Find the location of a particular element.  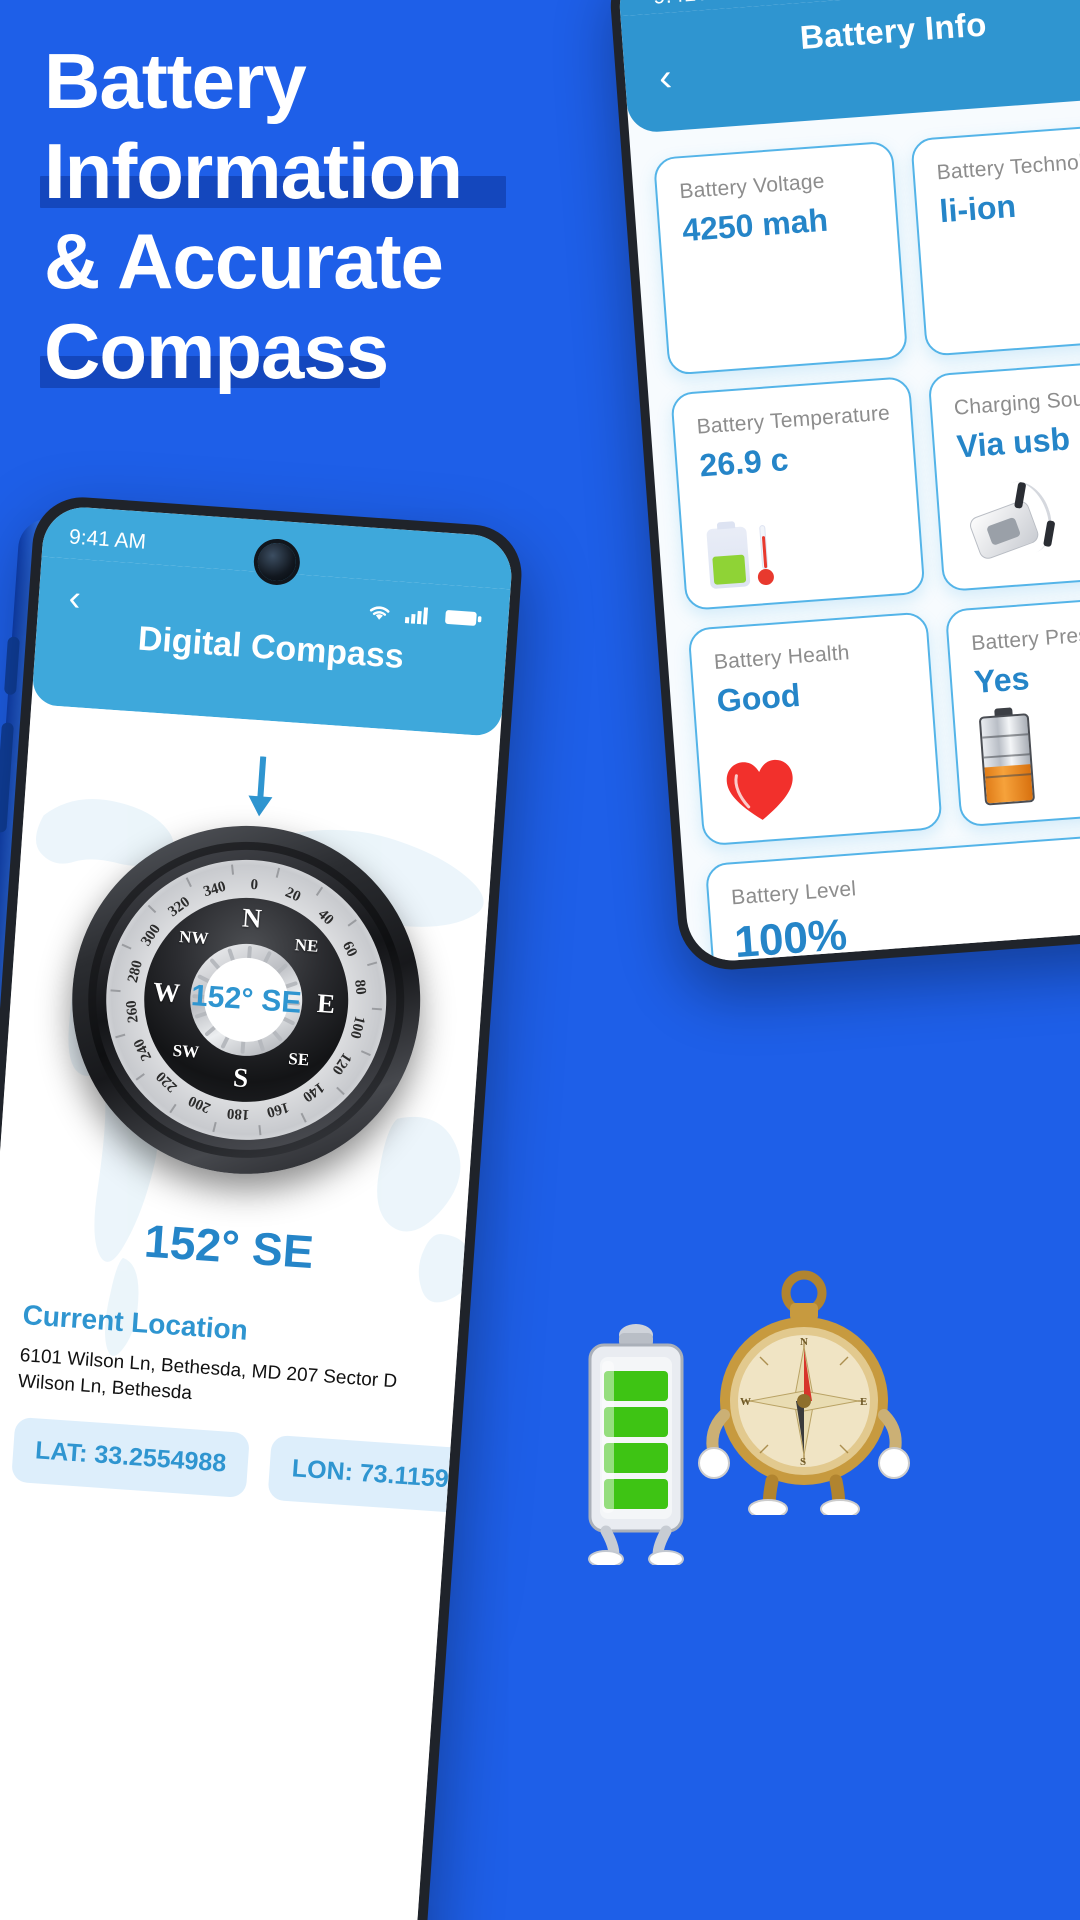

card-battery-level: Battery Level 100% is located at coordinates (892, 895).